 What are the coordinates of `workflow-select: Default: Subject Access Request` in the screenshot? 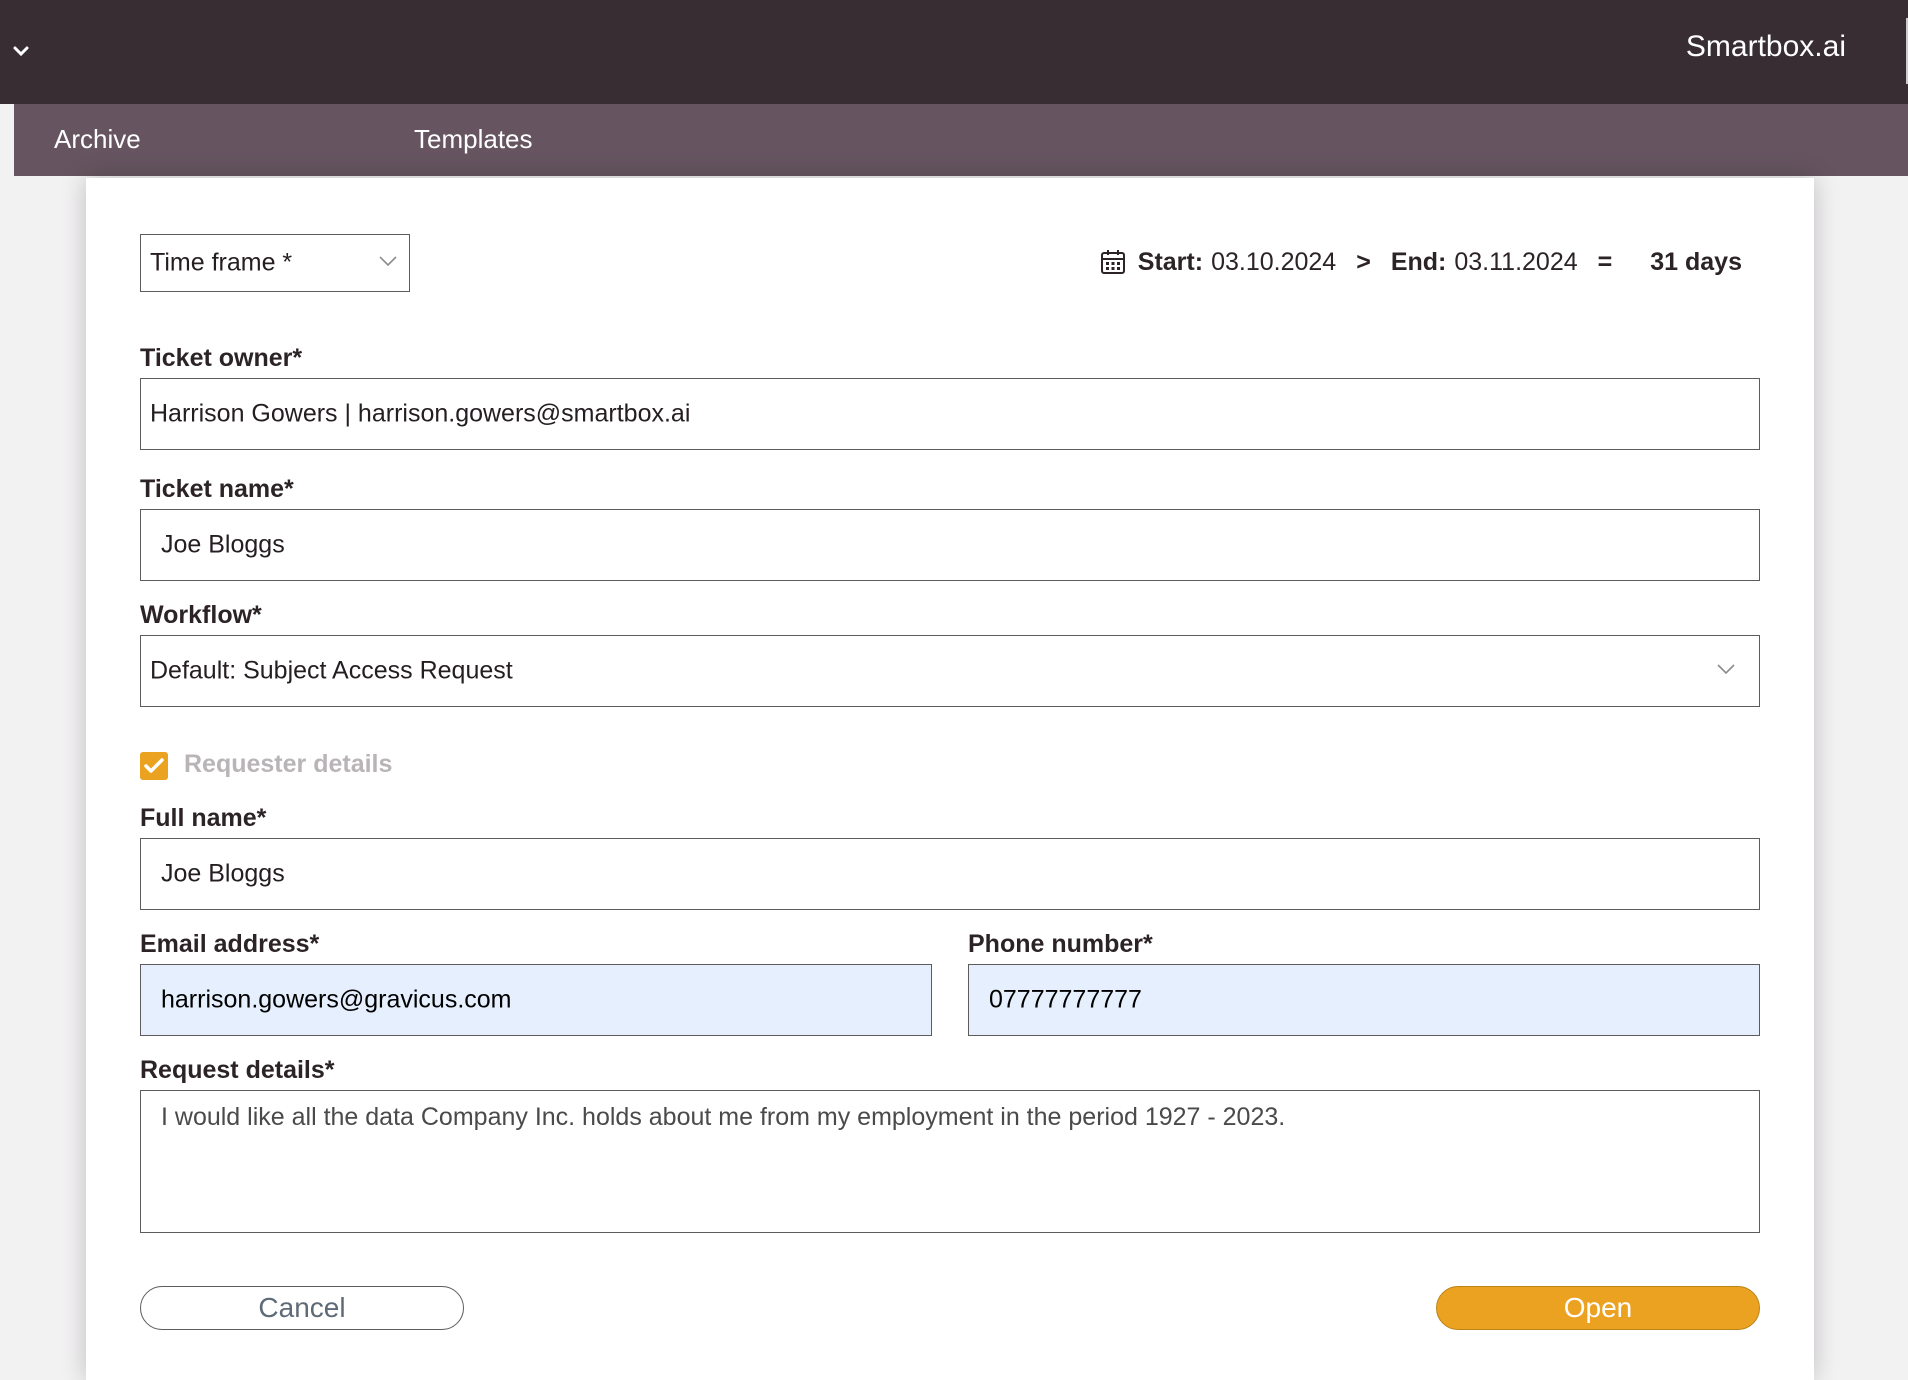 It's located at (950, 671).